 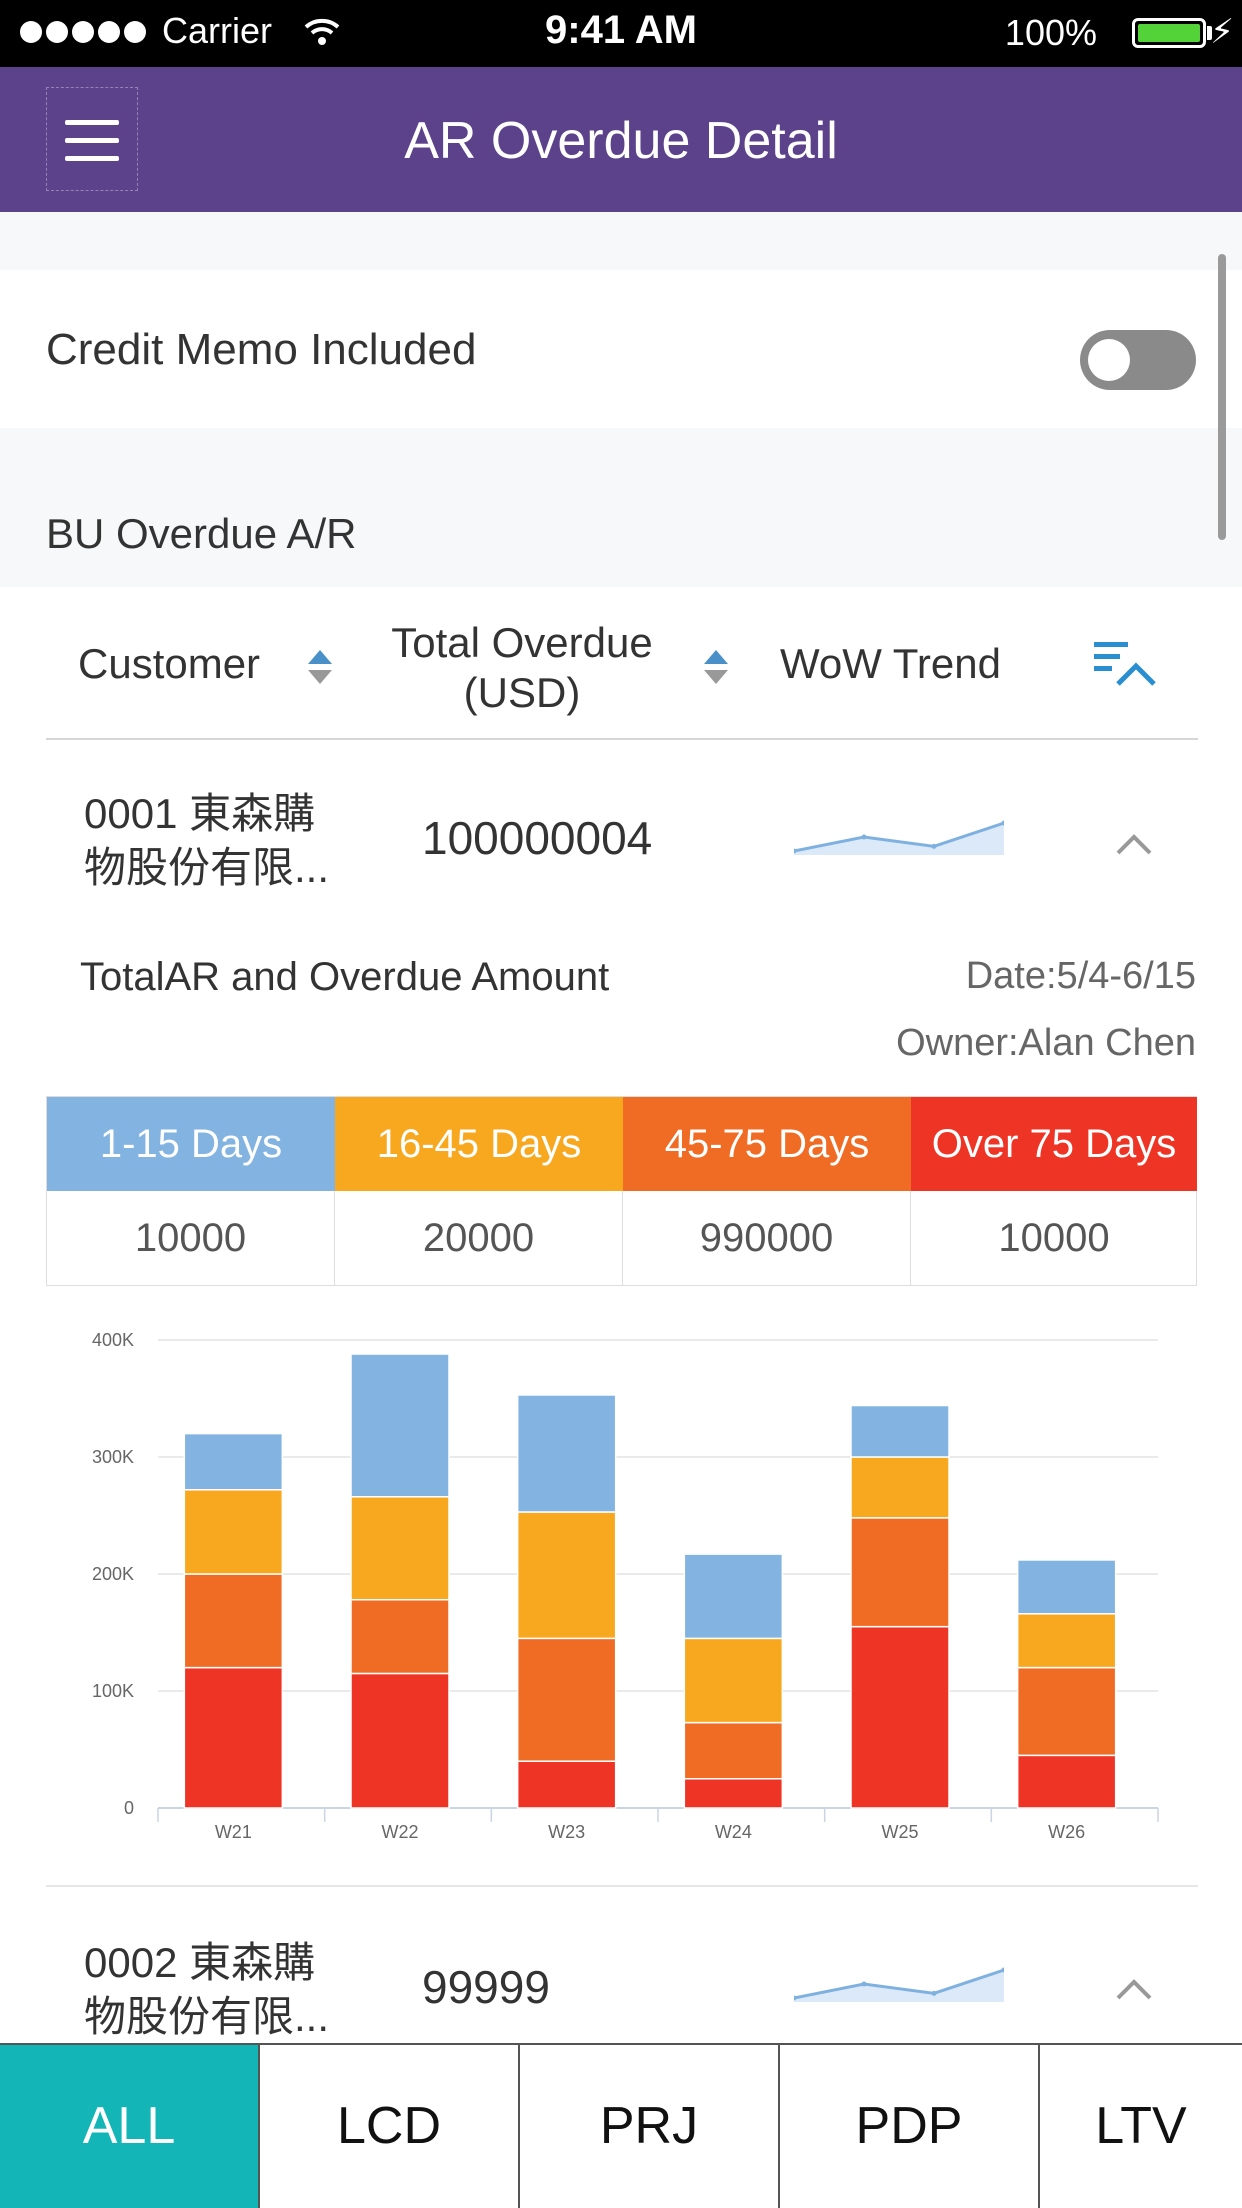 I want to click on header-wow-trend: WoW Trend, so click(x=890, y=663).